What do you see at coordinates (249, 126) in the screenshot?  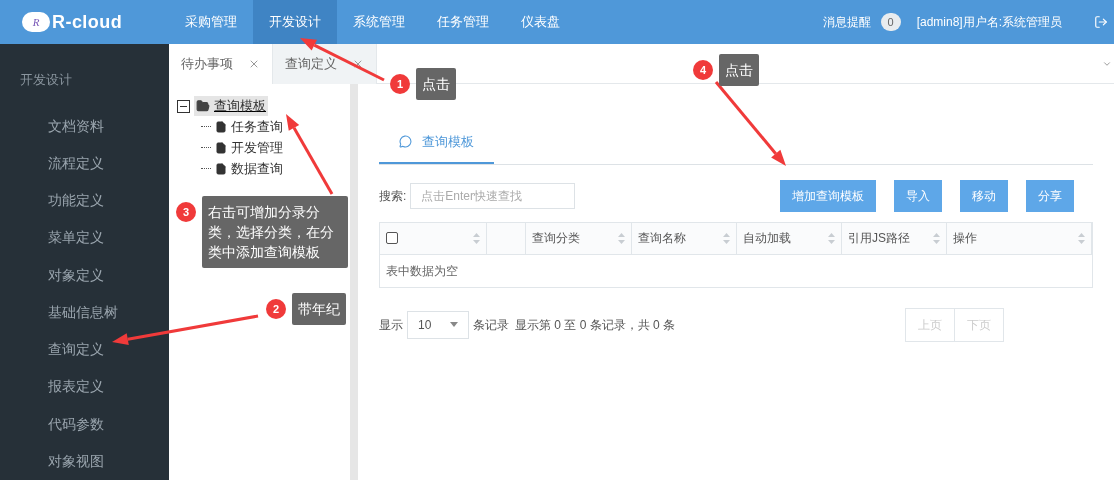 I see `tree-node: 任务查询` at bounding box center [249, 126].